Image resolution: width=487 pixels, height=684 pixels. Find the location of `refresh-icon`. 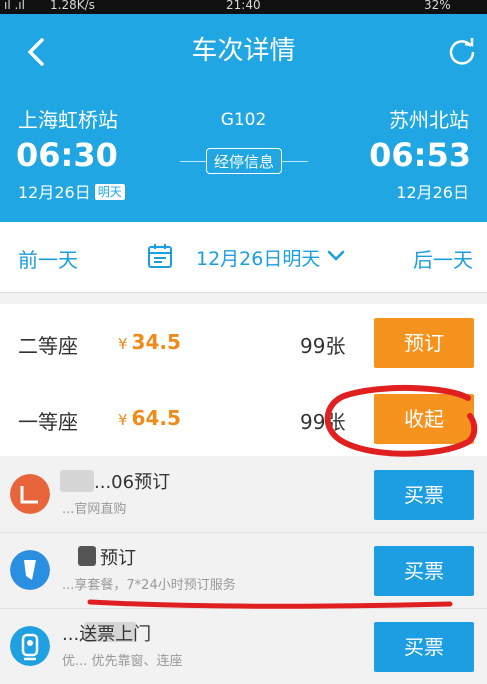

refresh-icon is located at coordinates (462, 51).